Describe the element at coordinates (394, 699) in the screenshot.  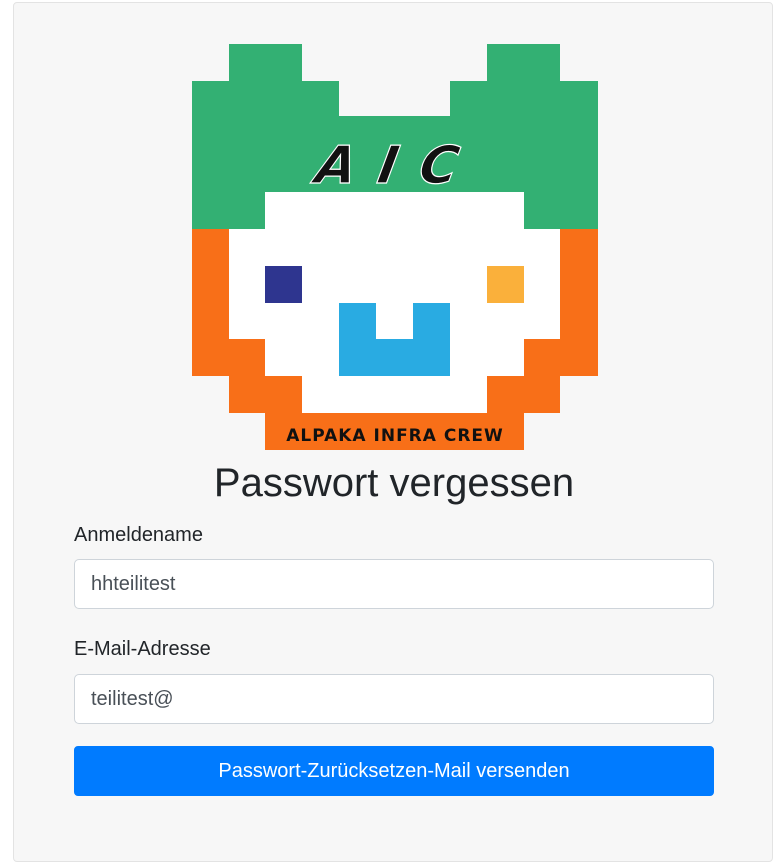
I see `email-field` at that location.